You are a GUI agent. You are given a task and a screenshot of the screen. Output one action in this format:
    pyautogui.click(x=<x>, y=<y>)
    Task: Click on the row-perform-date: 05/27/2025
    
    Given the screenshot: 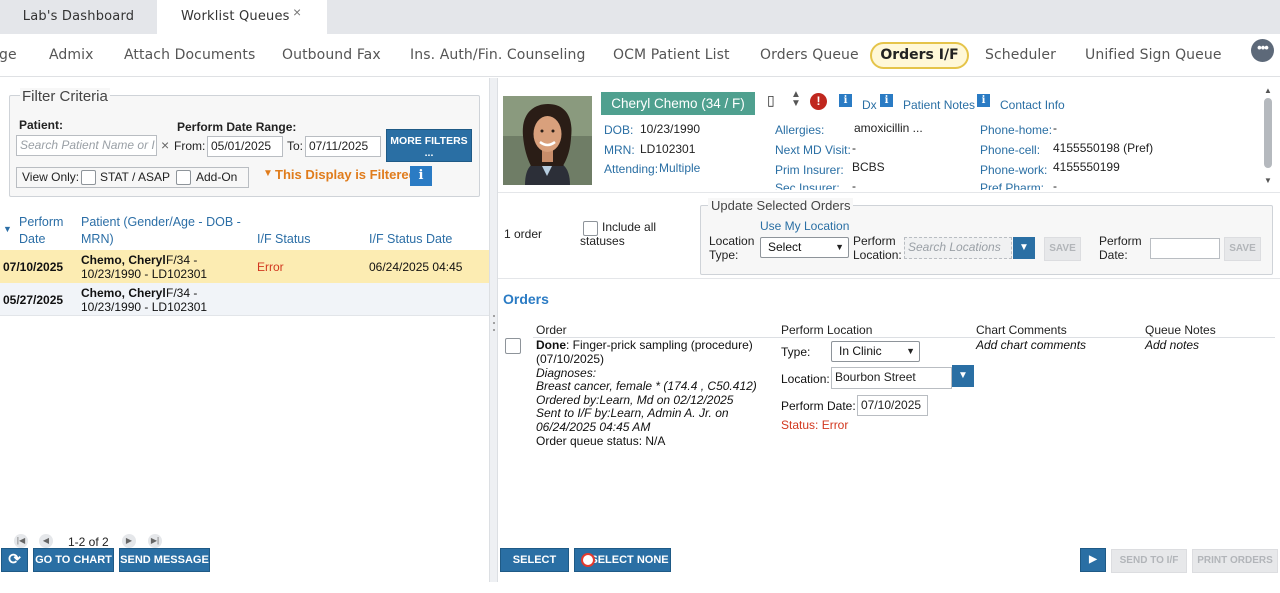 What is the action you would take?
    pyautogui.click(x=33, y=300)
    